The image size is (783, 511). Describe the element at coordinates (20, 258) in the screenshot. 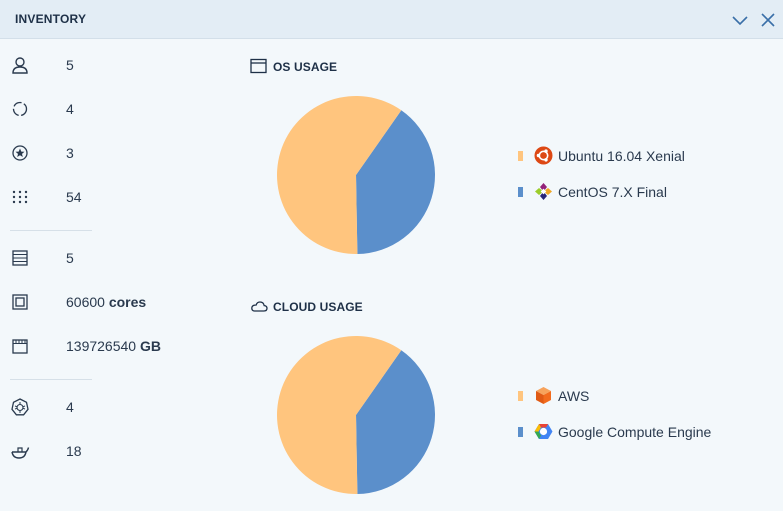

I see `server-icon` at that location.